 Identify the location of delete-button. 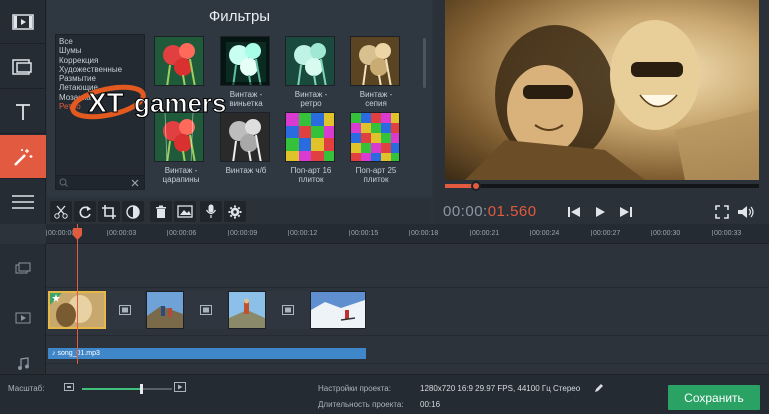
(161, 211).